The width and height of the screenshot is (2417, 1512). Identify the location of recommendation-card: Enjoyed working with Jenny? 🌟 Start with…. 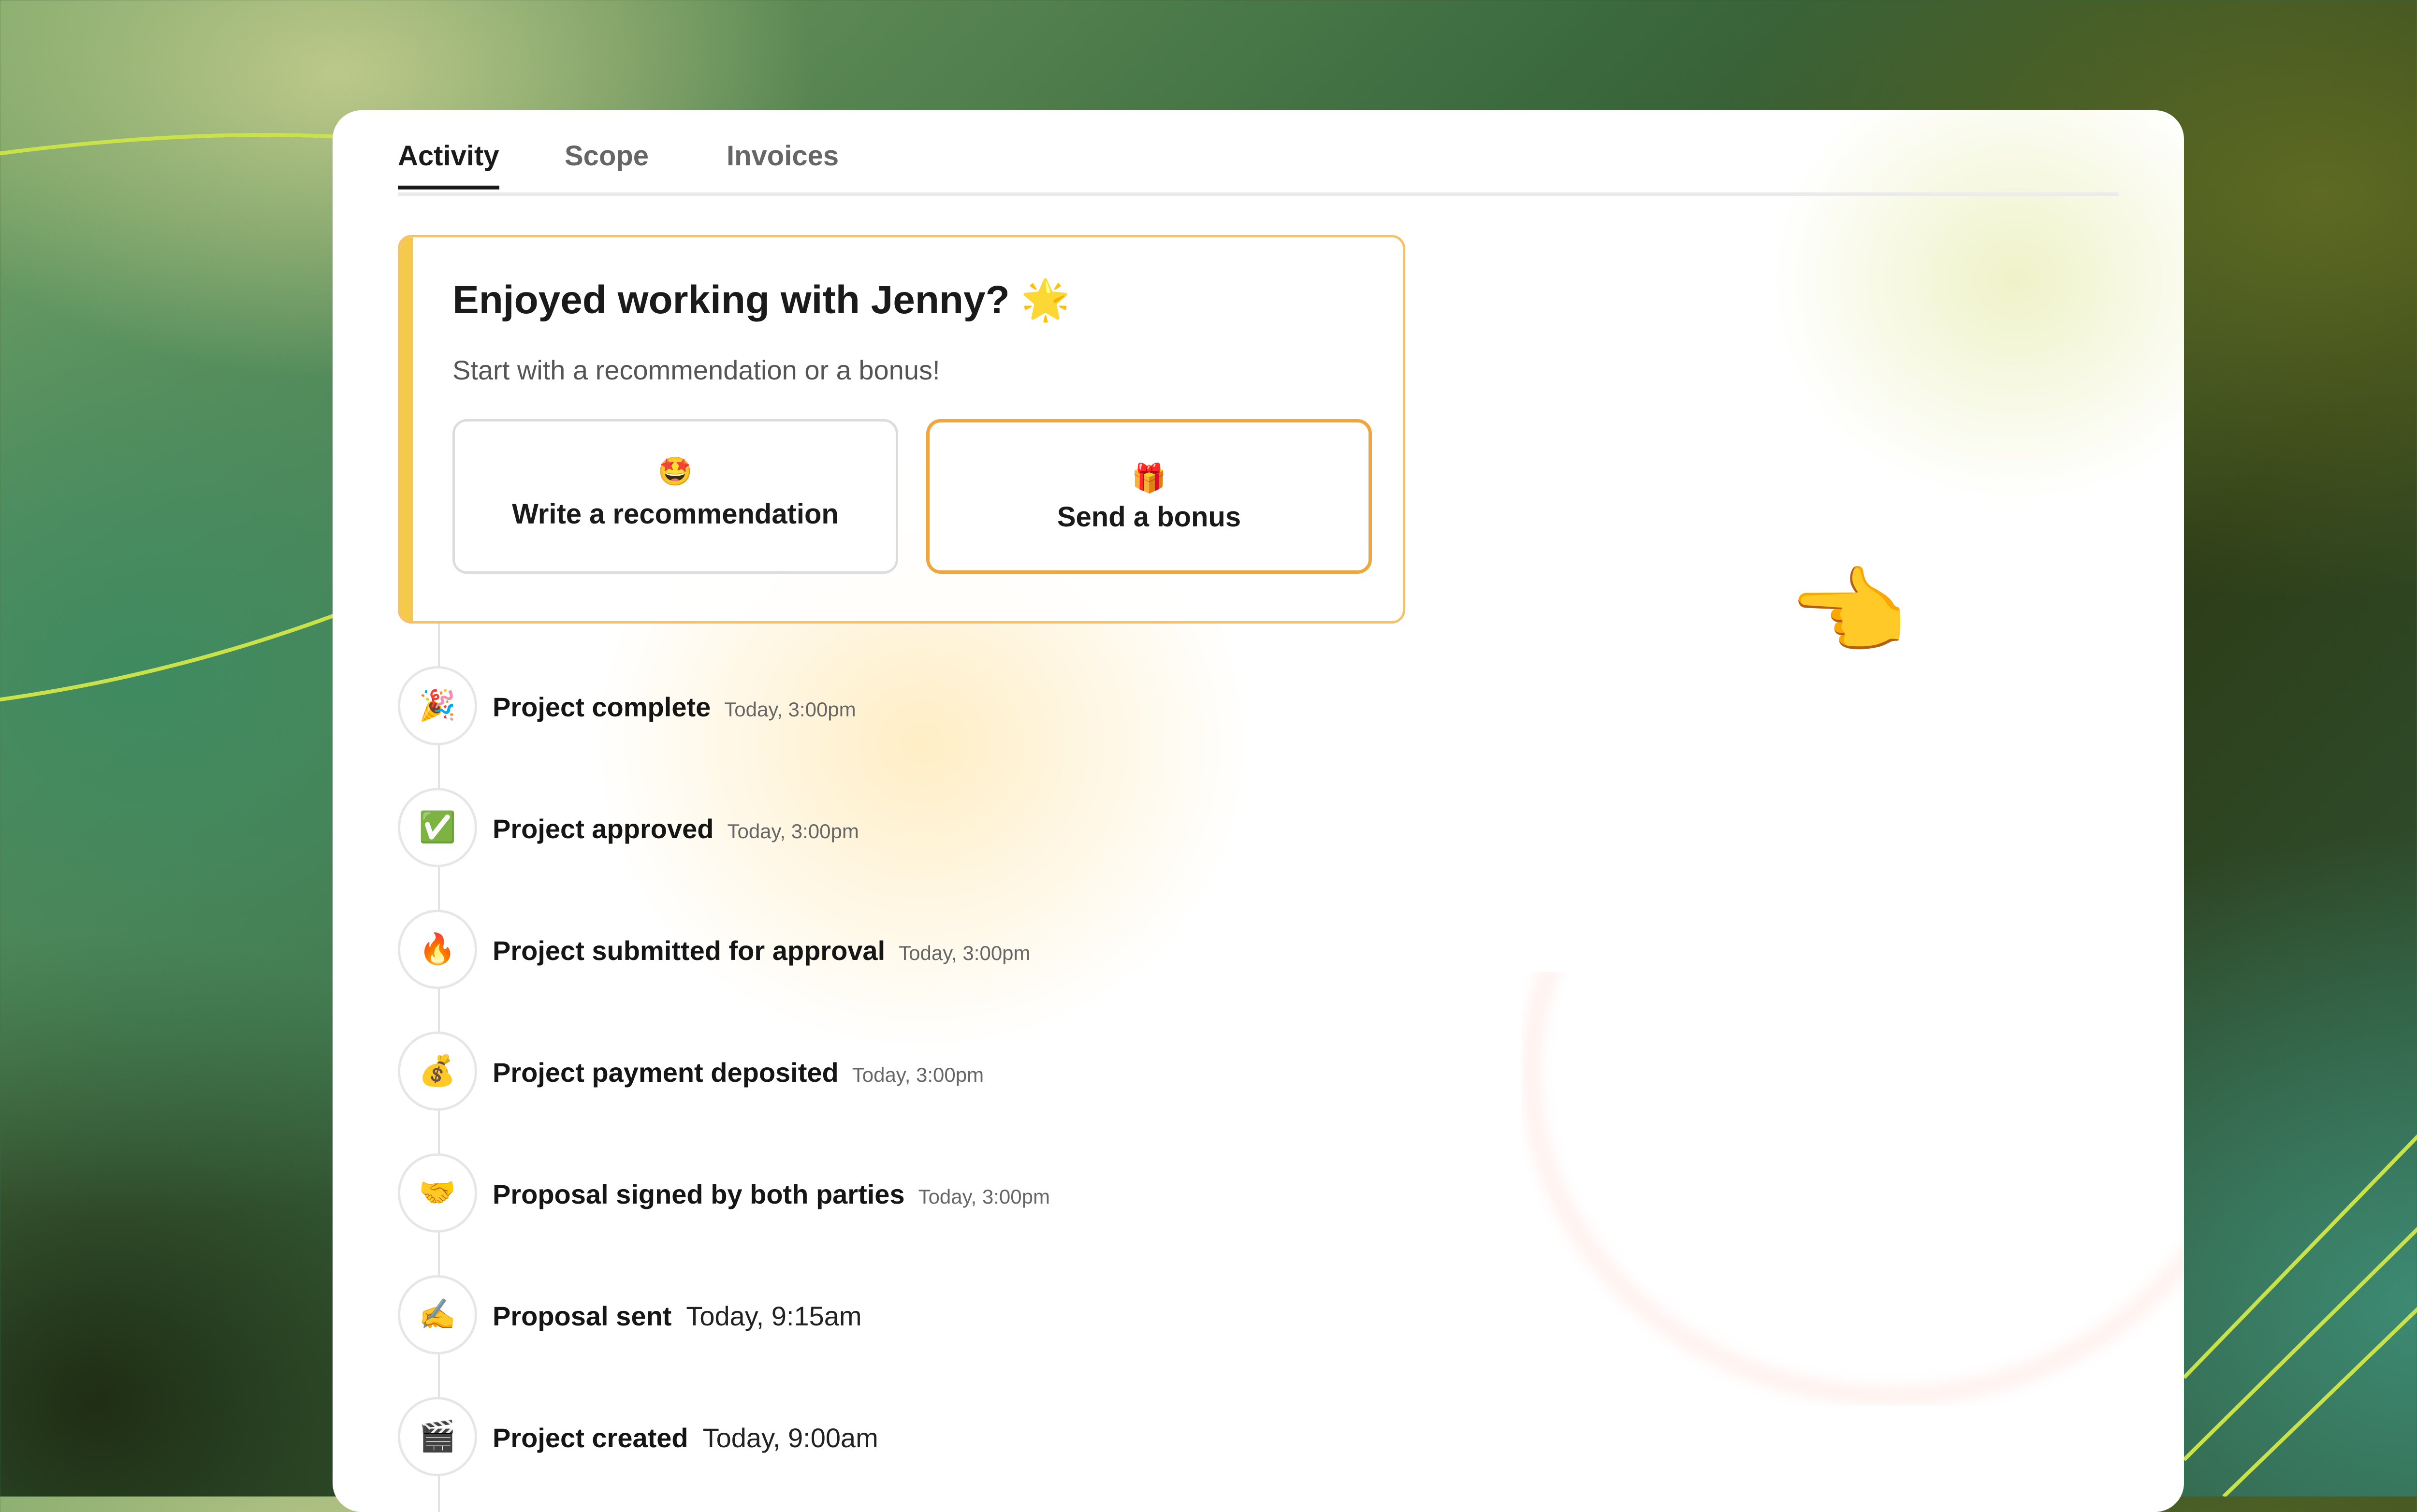
(901, 429).